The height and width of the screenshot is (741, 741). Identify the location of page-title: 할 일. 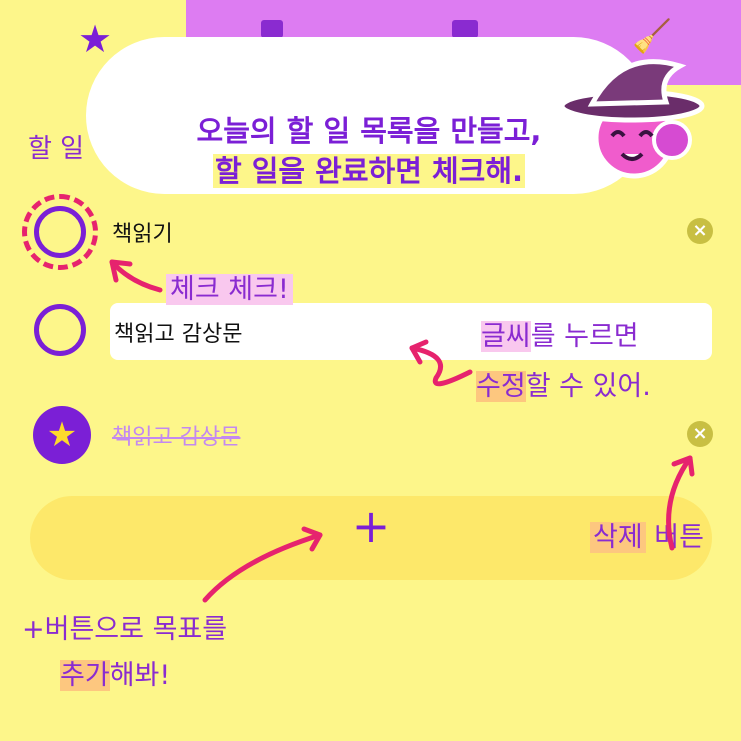
(56, 149).